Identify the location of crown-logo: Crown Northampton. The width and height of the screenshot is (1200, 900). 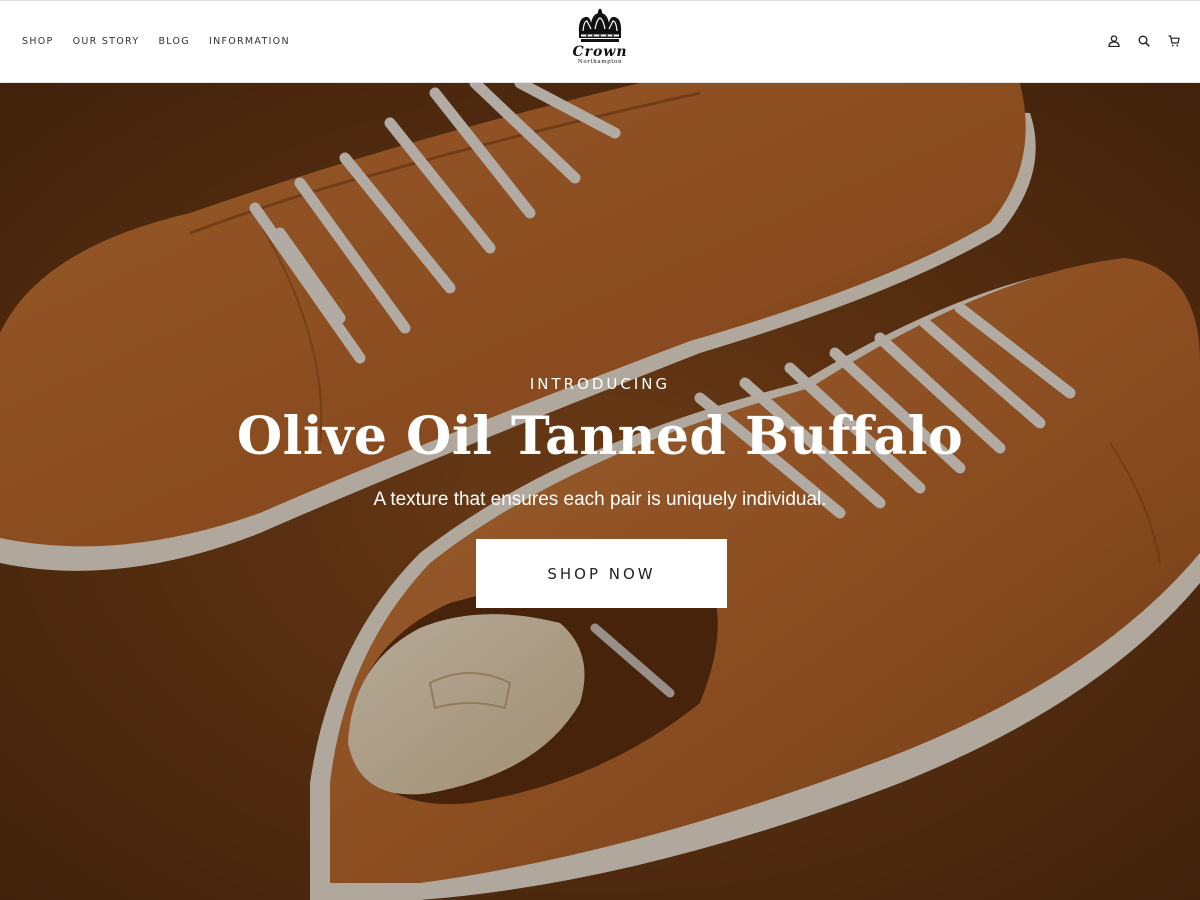
(600, 43).